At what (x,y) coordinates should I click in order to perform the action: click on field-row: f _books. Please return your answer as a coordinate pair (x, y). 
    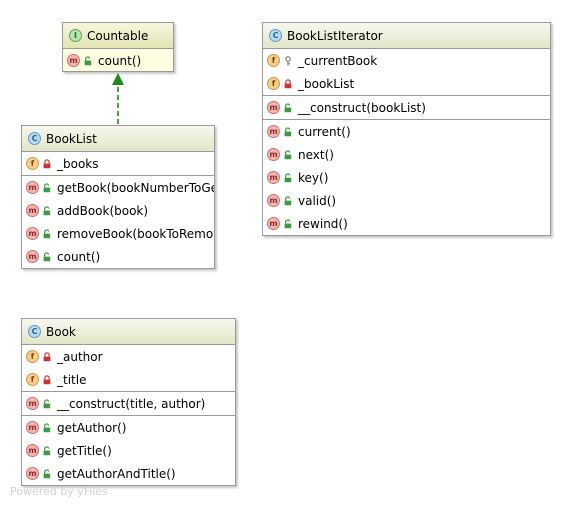
    Looking at the image, I should click on (118, 163).